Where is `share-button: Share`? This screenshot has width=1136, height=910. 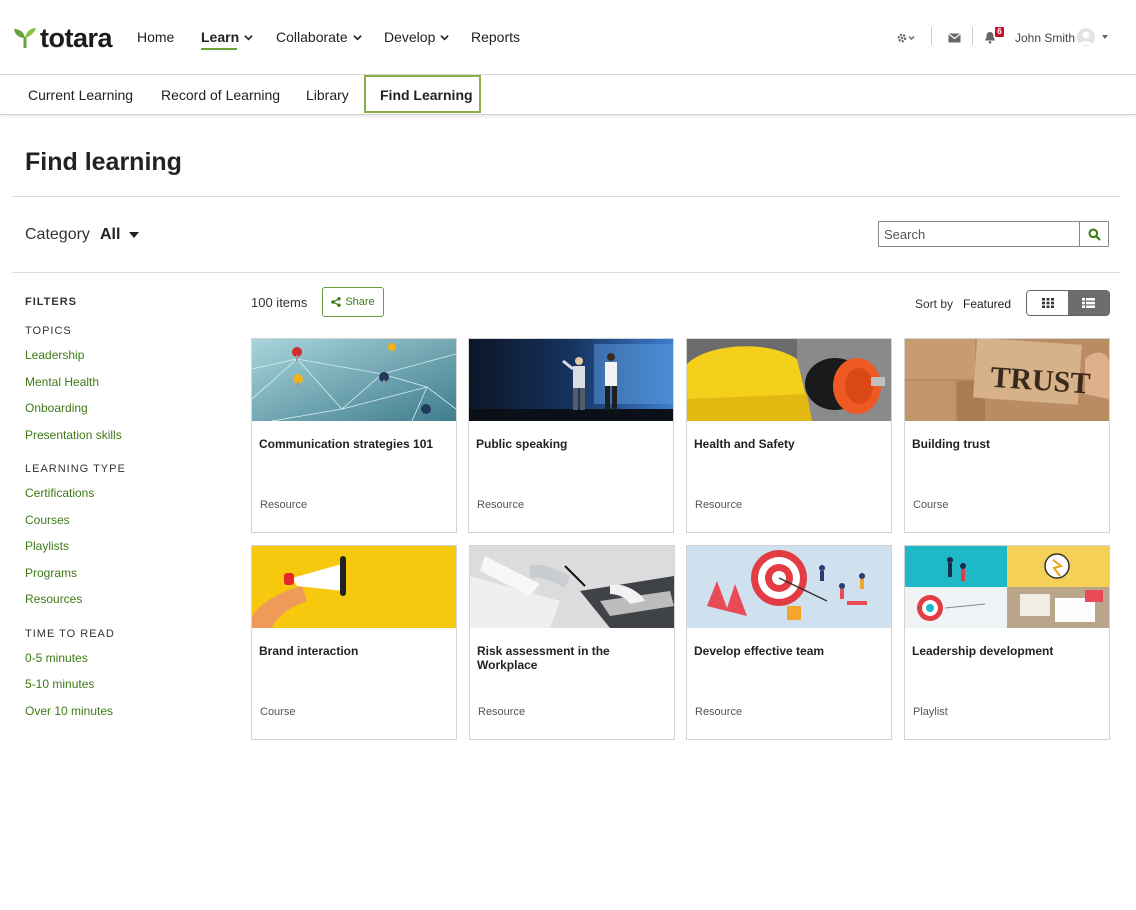
share-button: Share is located at coordinates (353, 302).